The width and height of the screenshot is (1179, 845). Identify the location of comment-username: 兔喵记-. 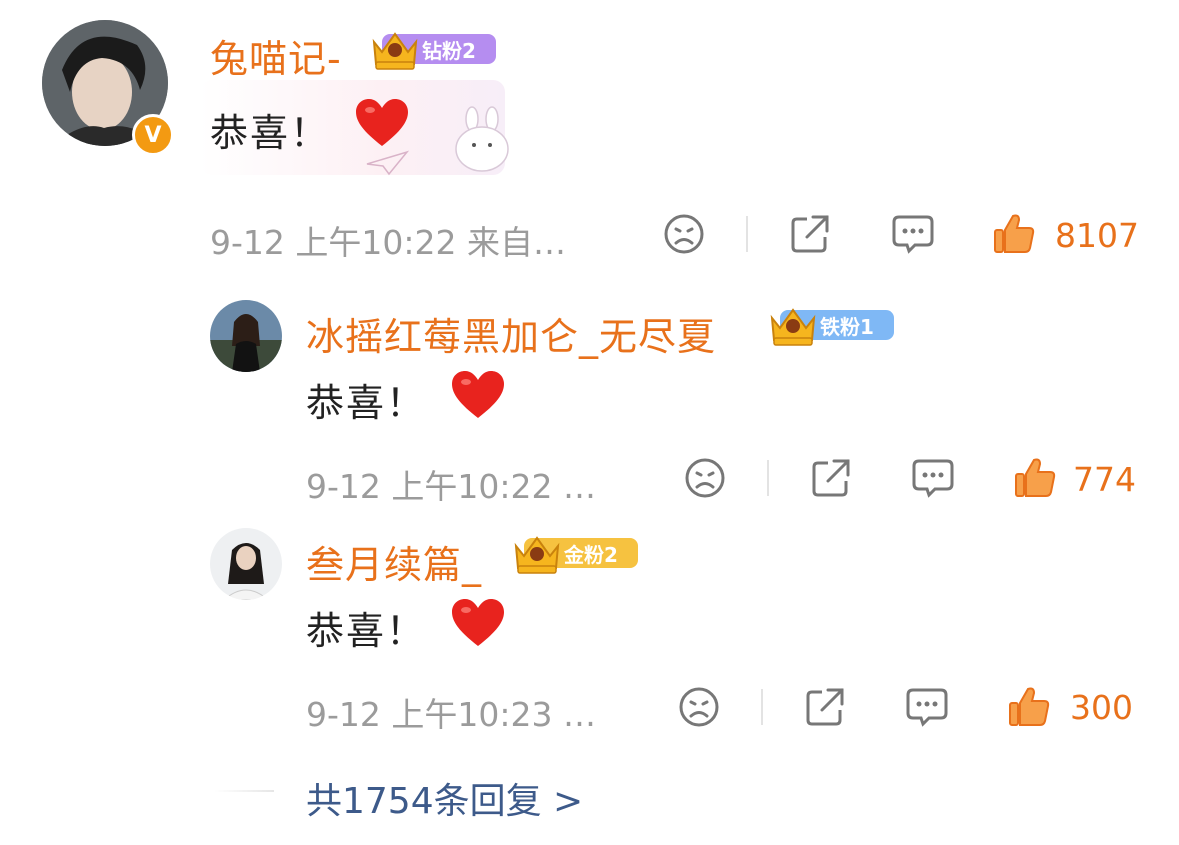
(276, 55).